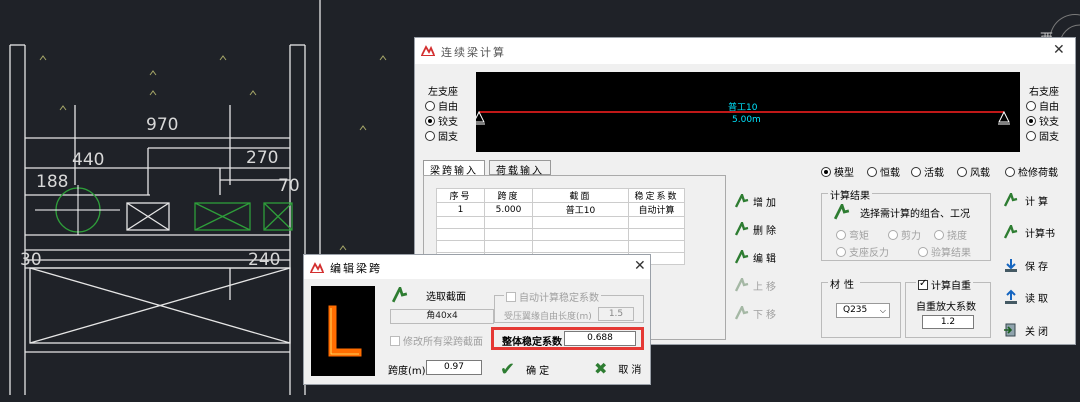  I want to click on close-button: 关闭, so click(1036, 330).